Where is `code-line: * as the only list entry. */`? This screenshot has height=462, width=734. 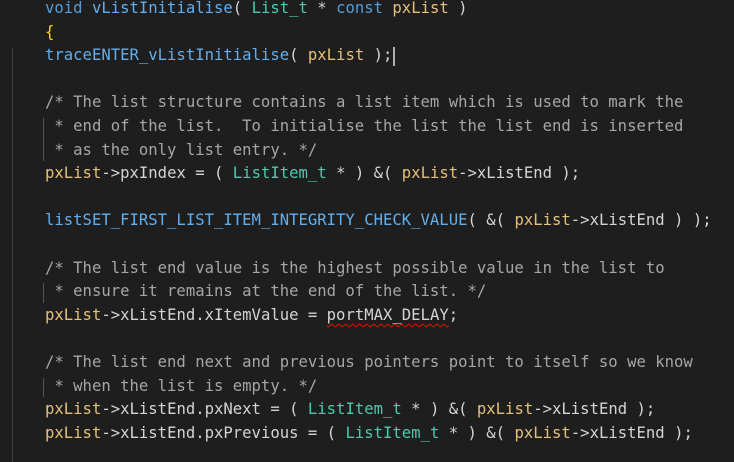 code-line: * as the only list entry. */ is located at coordinates (181, 151).